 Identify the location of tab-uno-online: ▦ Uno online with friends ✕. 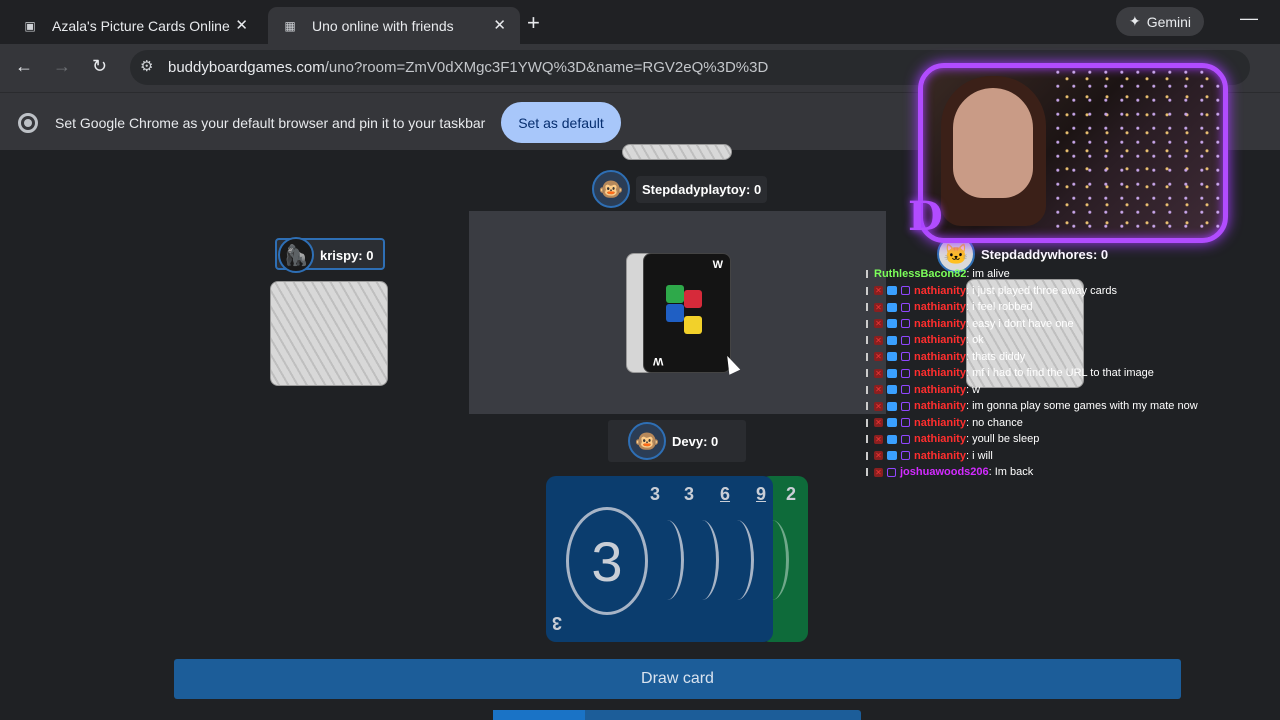
(394, 25).